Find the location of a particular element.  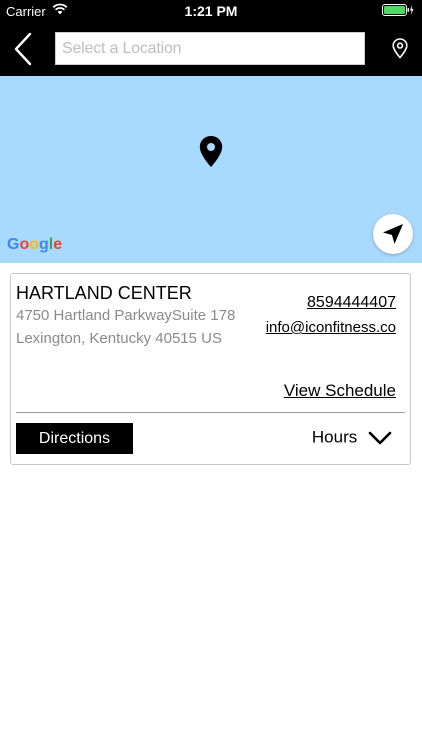

locate-me-button is located at coordinates (393, 234).